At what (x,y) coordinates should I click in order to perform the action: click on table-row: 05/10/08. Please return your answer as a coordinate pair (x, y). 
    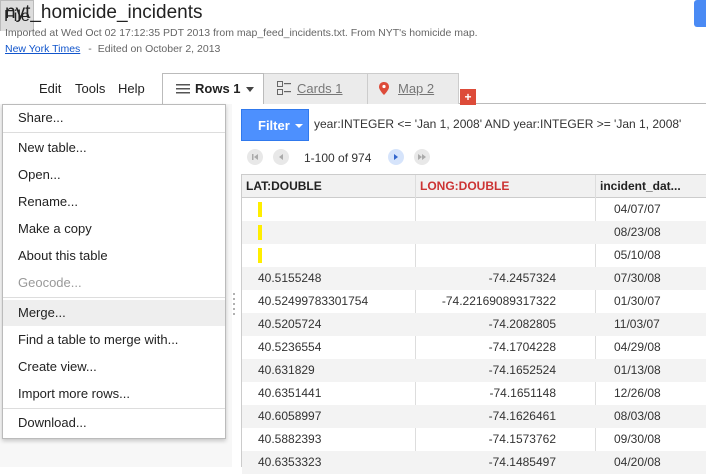
    Looking at the image, I should click on (474, 255).